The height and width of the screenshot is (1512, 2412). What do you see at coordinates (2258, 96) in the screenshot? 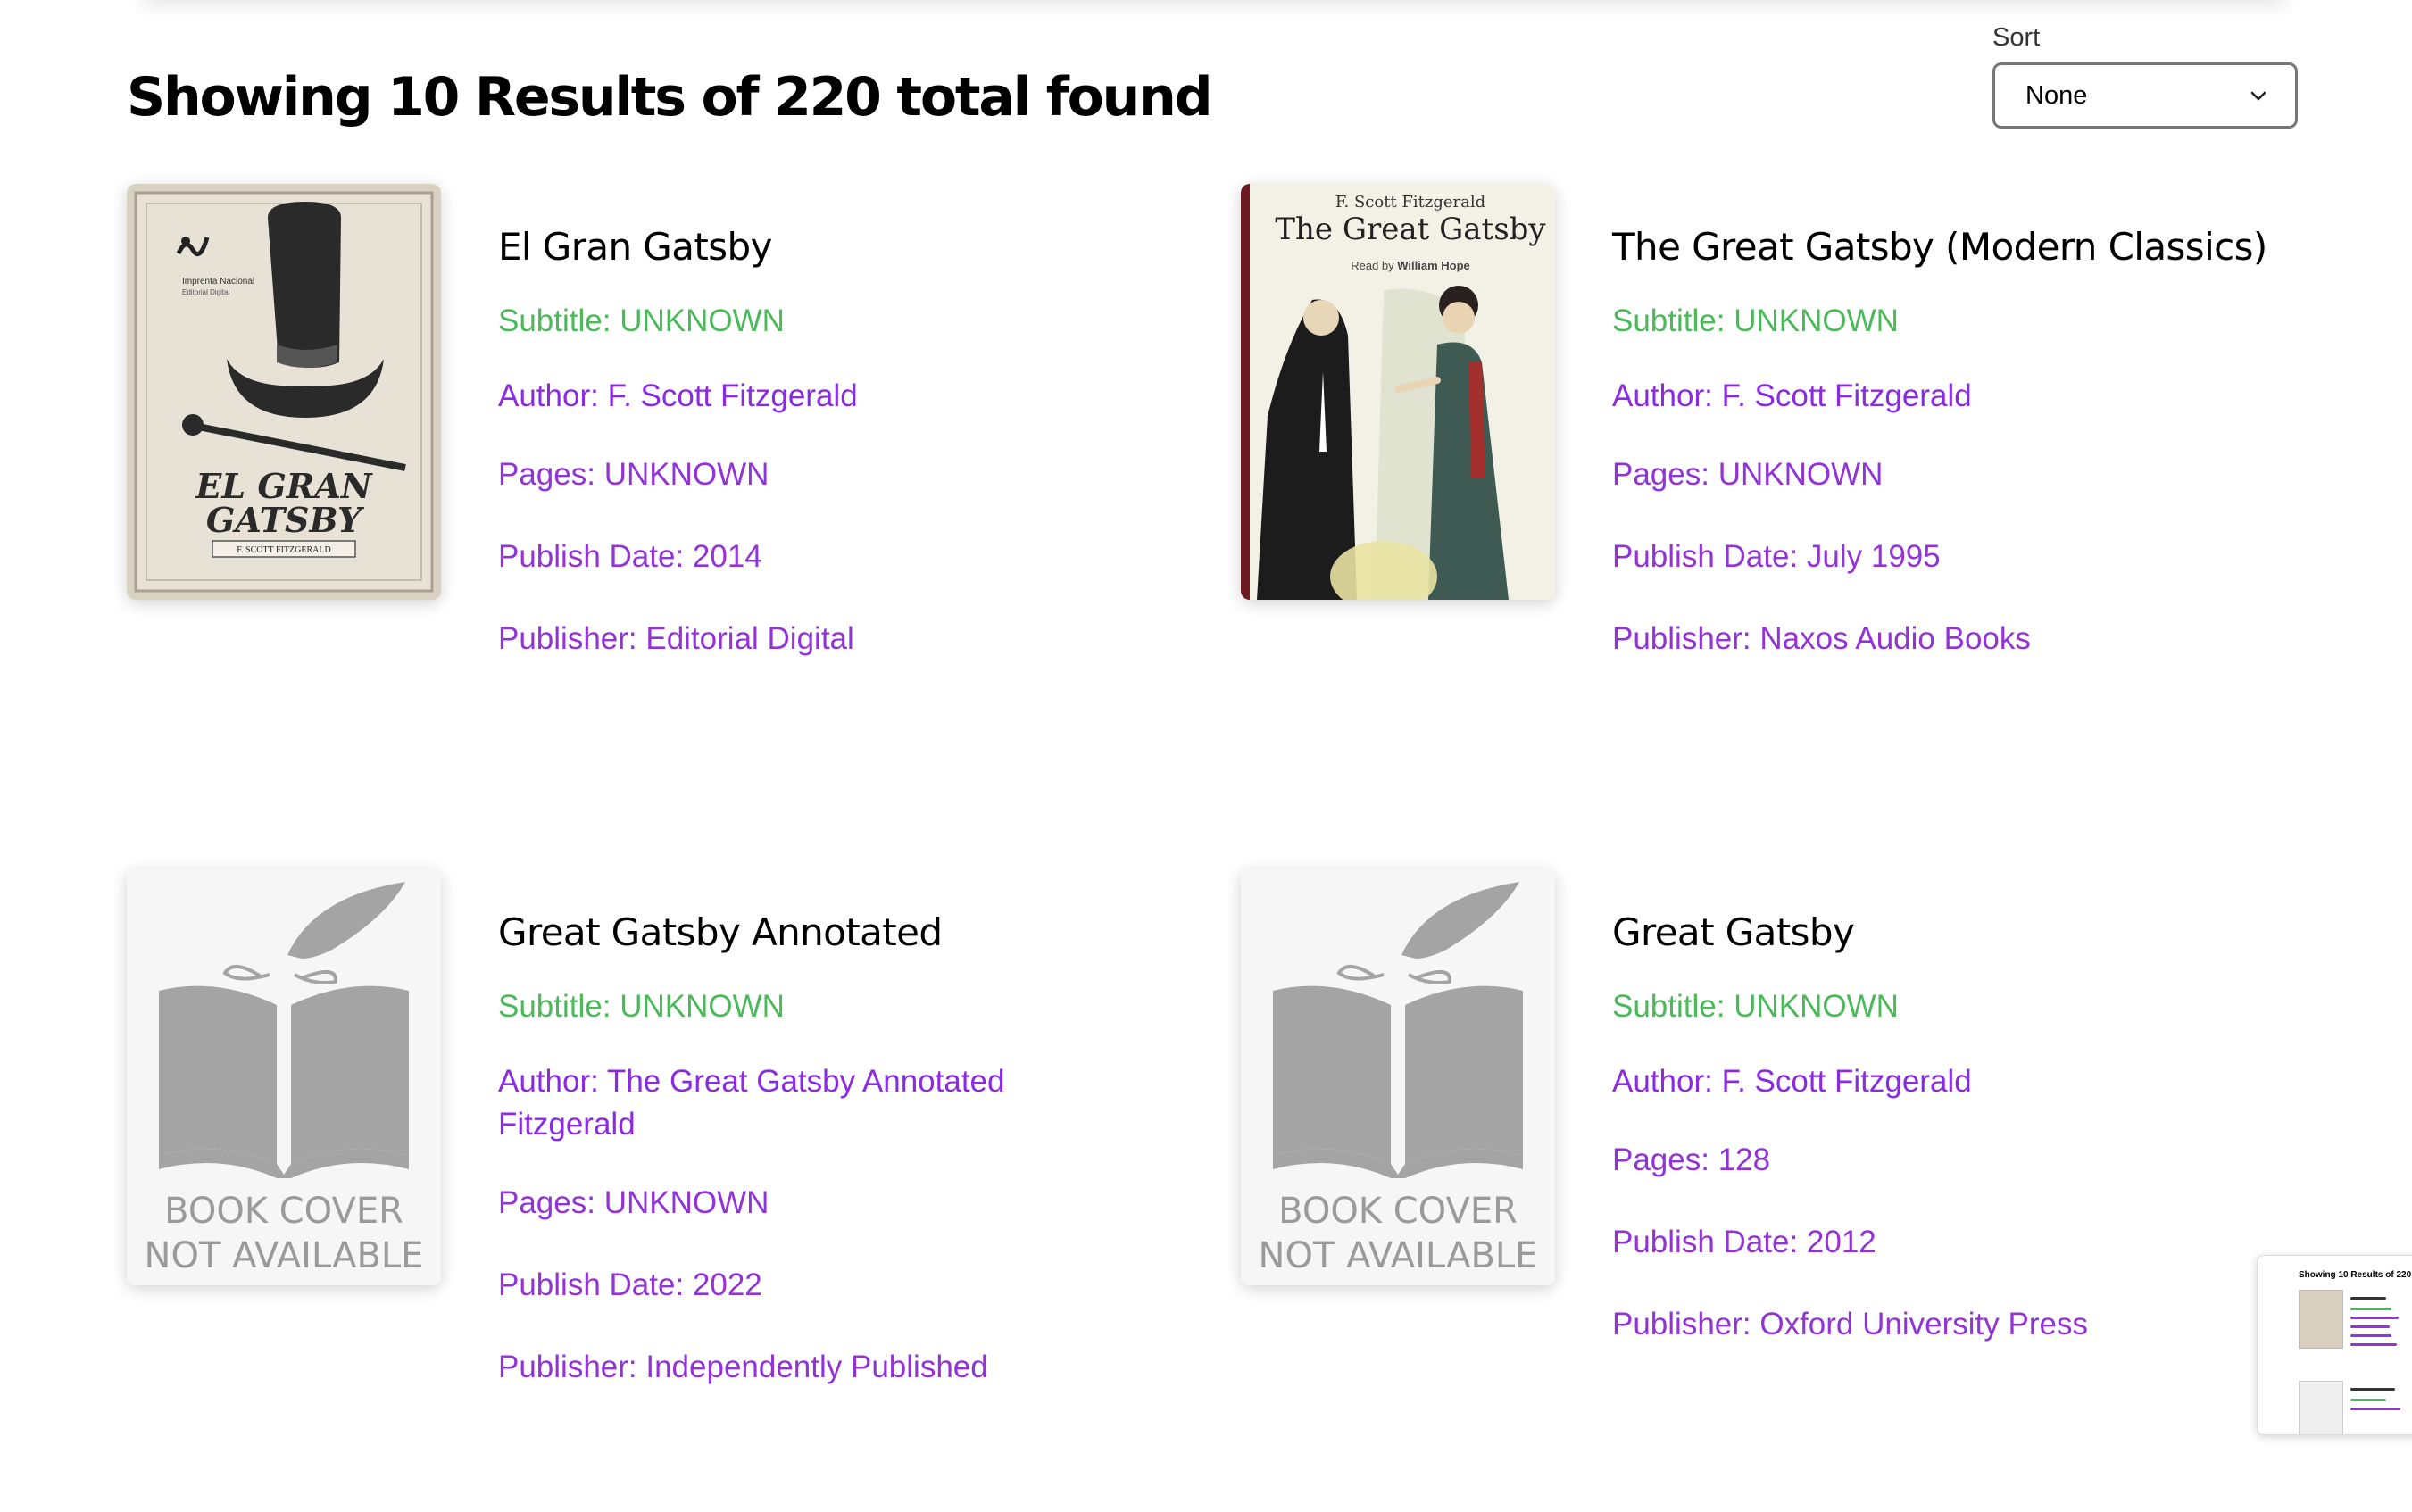
I see `chevron-down-icon` at bounding box center [2258, 96].